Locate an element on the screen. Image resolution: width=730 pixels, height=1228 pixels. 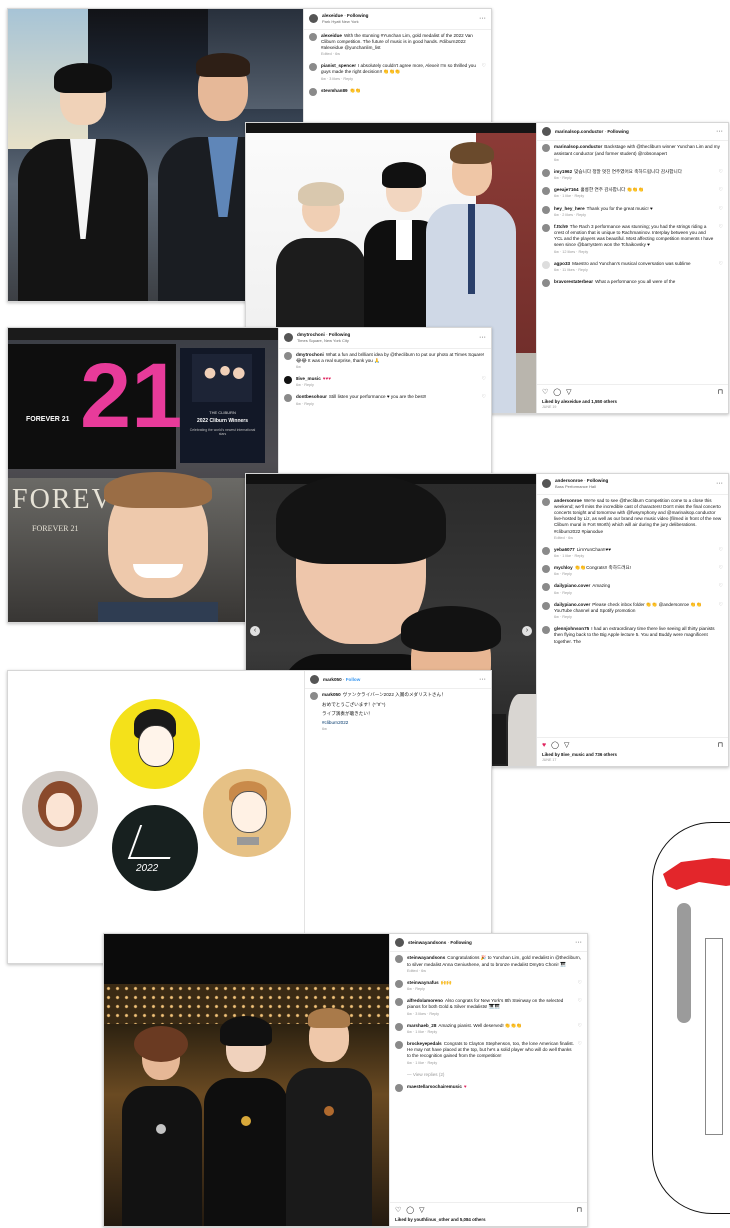
caption-username: alexeidue is located at coordinates (331, 35).